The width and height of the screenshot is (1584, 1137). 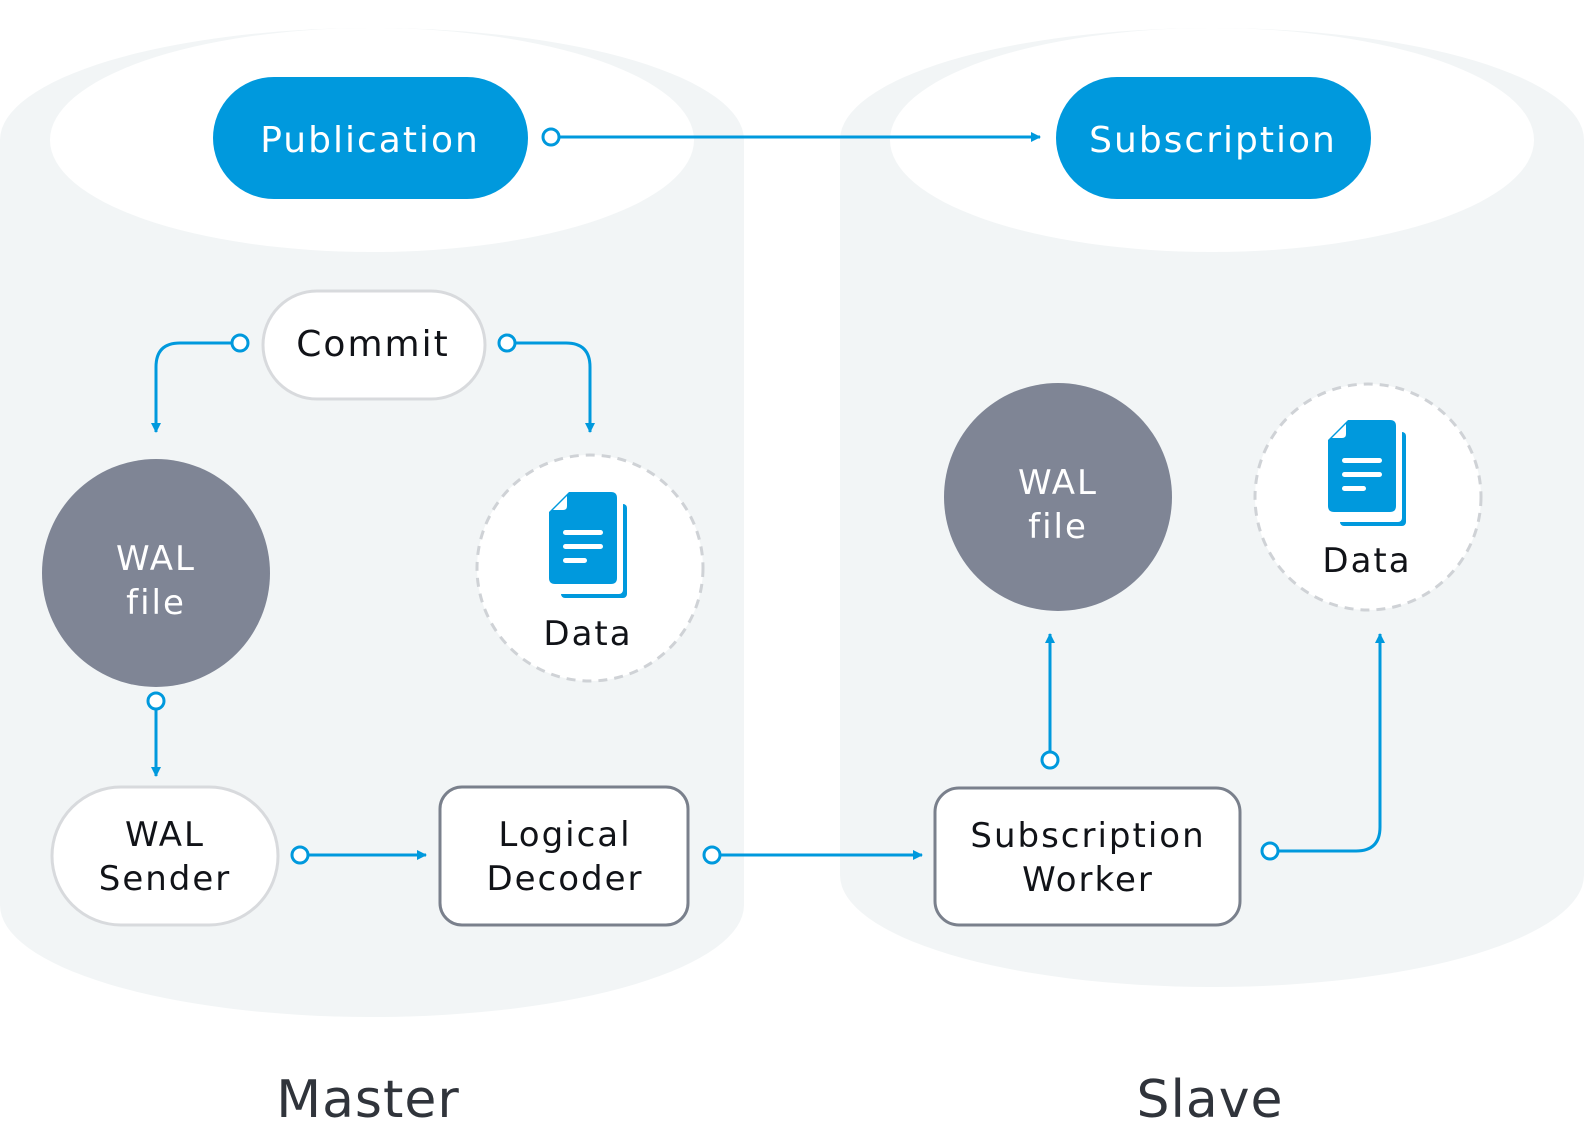 I want to click on publication-label: Publication, so click(x=370, y=140).